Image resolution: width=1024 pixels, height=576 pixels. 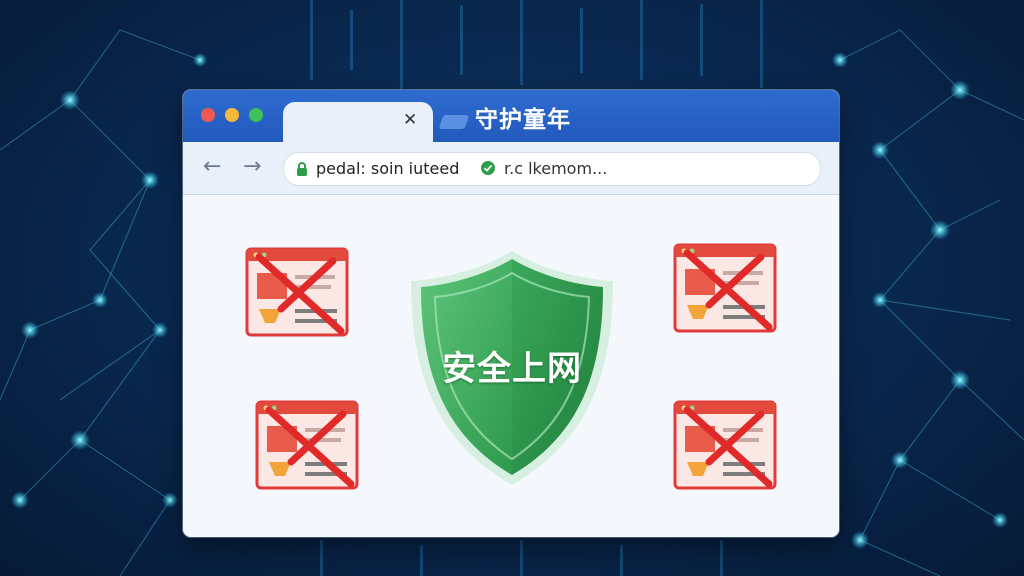 I want to click on safety-shield: 安全上网, so click(x=512, y=368).